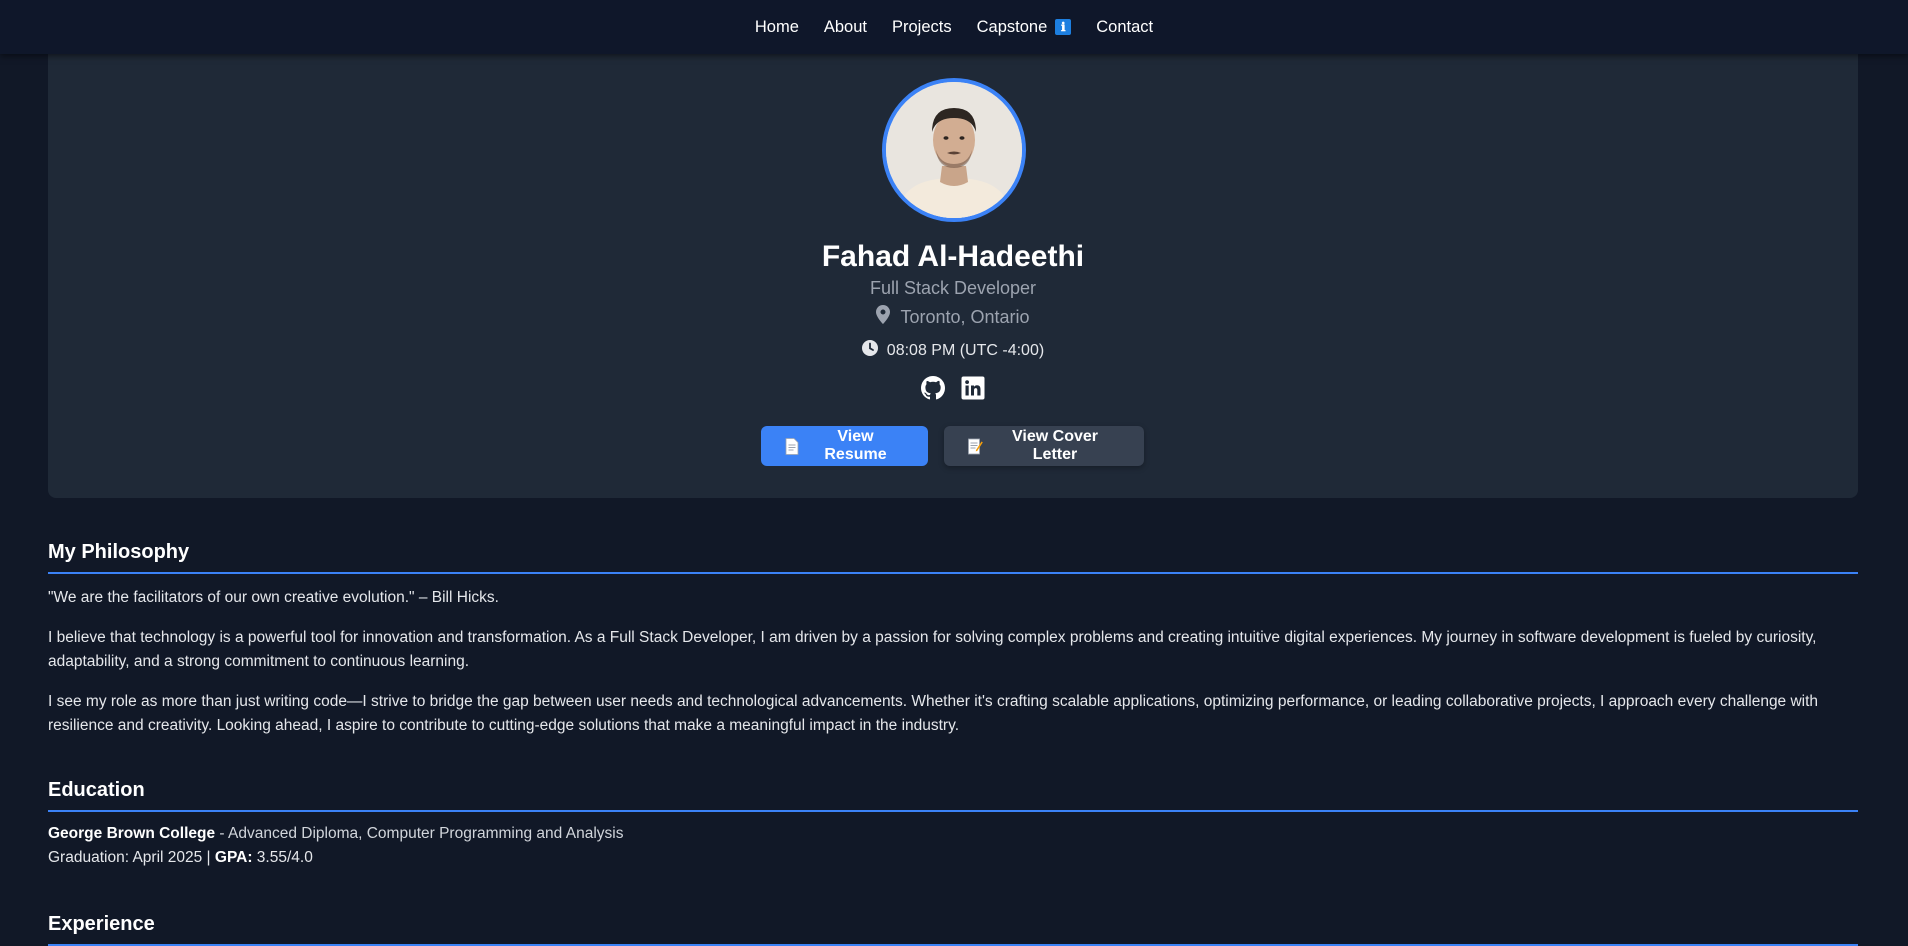  What do you see at coordinates (922, 27) in the screenshot?
I see `nav-projects: Projects` at bounding box center [922, 27].